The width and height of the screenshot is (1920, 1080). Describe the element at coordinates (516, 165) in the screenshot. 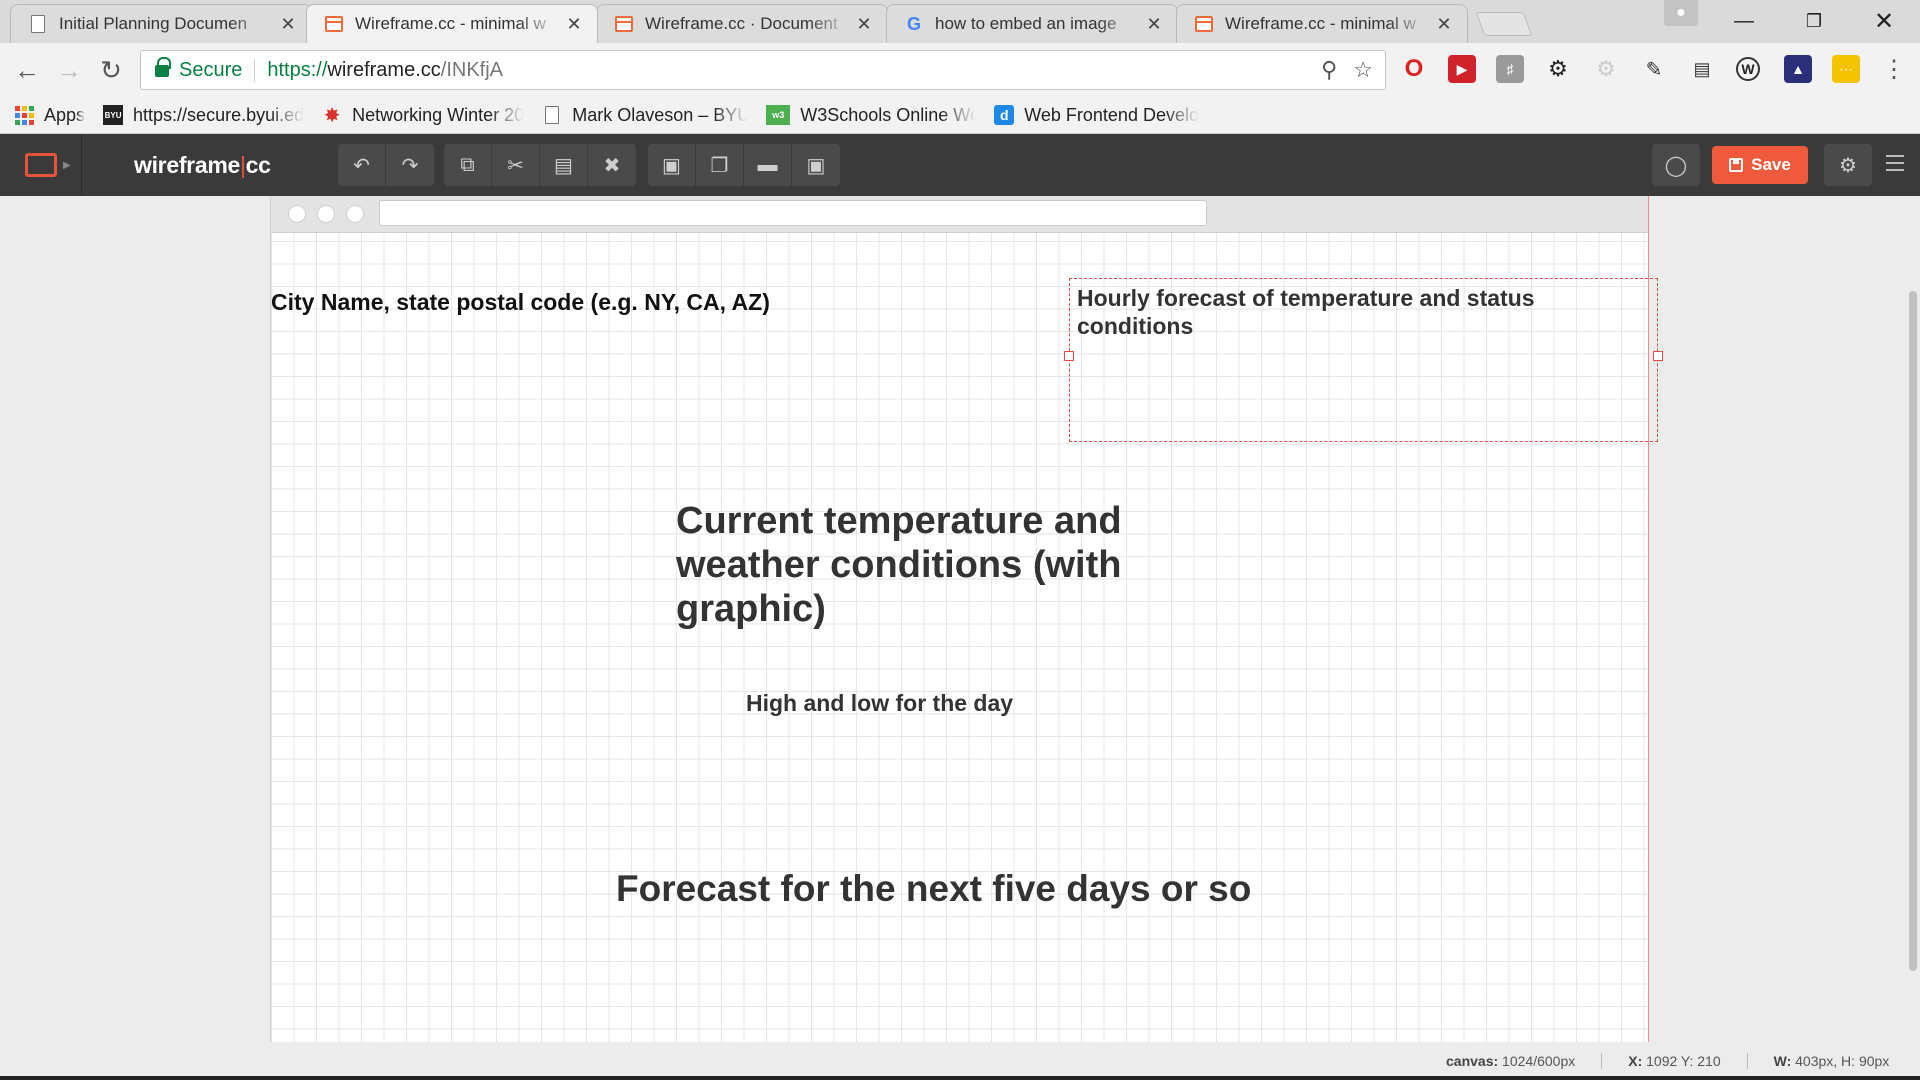

I see `cut-icon: ✂` at that location.